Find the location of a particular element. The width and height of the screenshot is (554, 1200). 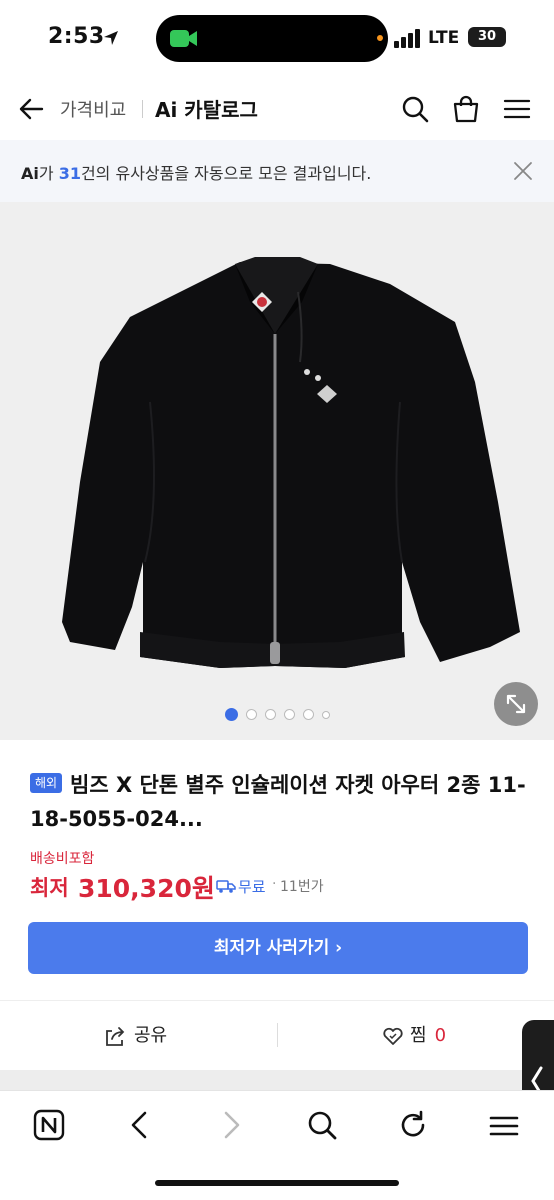

browser-search-icon is located at coordinates (322, 1125).